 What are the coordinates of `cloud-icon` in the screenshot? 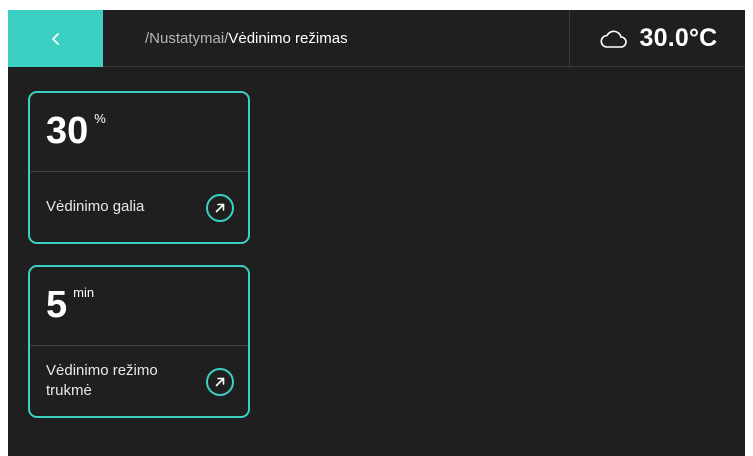 It's located at (613, 39).